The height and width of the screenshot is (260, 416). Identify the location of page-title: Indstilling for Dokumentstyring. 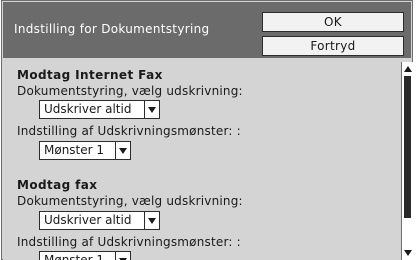
(112, 29).